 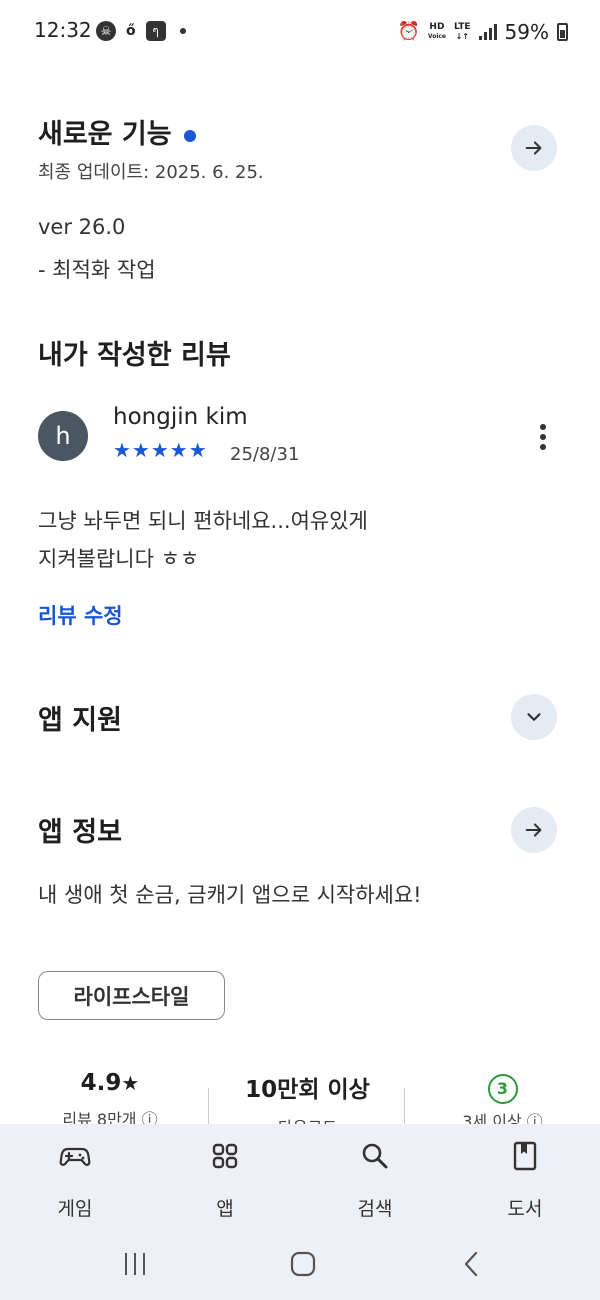 I want to click on more-vert-icon, so click(x=543, y=437).